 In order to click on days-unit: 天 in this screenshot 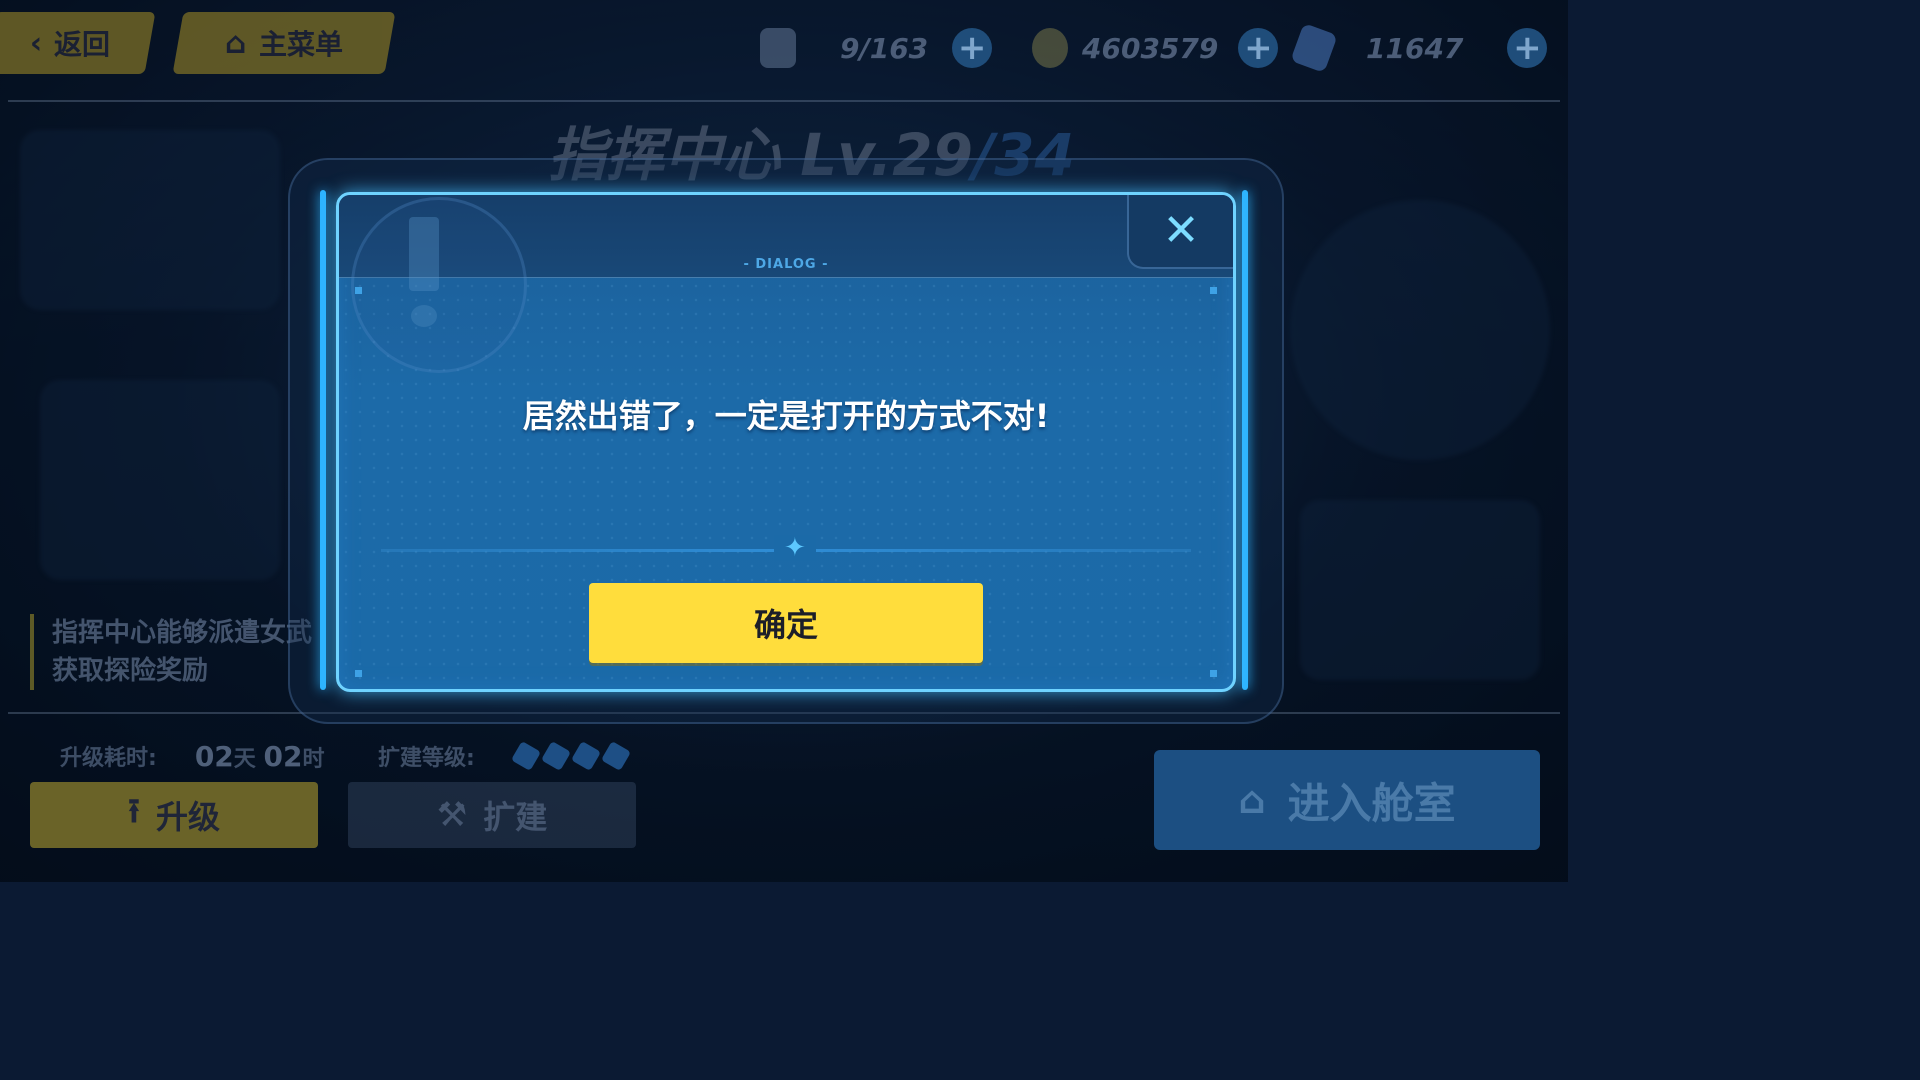, I will do `click(244, 759)`.